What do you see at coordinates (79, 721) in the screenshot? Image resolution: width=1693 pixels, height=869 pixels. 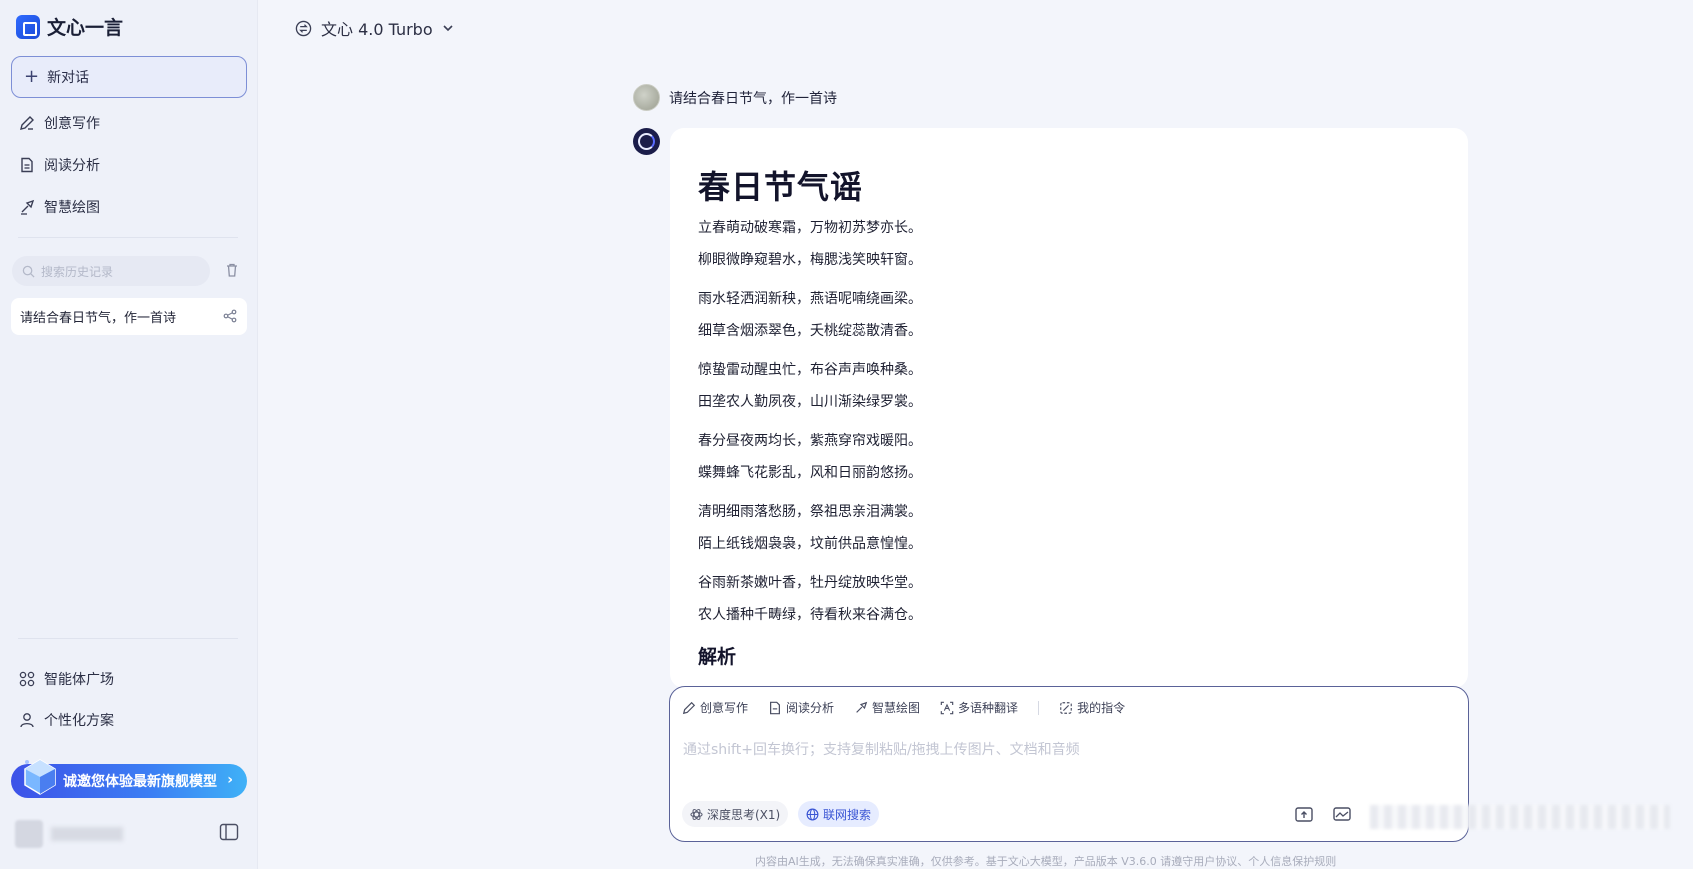 I see `sidebar-item-label: 个性化方案` at bounding box center [79, 721].